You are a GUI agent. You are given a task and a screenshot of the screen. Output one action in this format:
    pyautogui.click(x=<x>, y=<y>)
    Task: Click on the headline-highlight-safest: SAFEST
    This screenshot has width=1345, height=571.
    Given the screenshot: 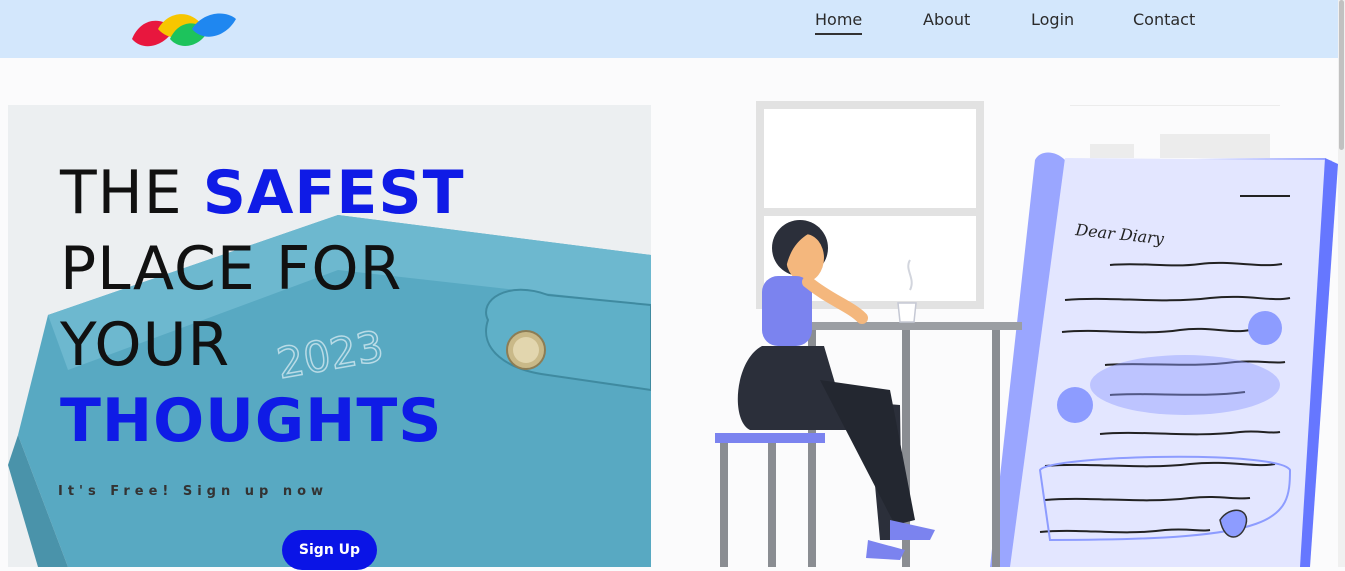 What is the action you would take?
    pyautogui.click(x=333, y=193)
    